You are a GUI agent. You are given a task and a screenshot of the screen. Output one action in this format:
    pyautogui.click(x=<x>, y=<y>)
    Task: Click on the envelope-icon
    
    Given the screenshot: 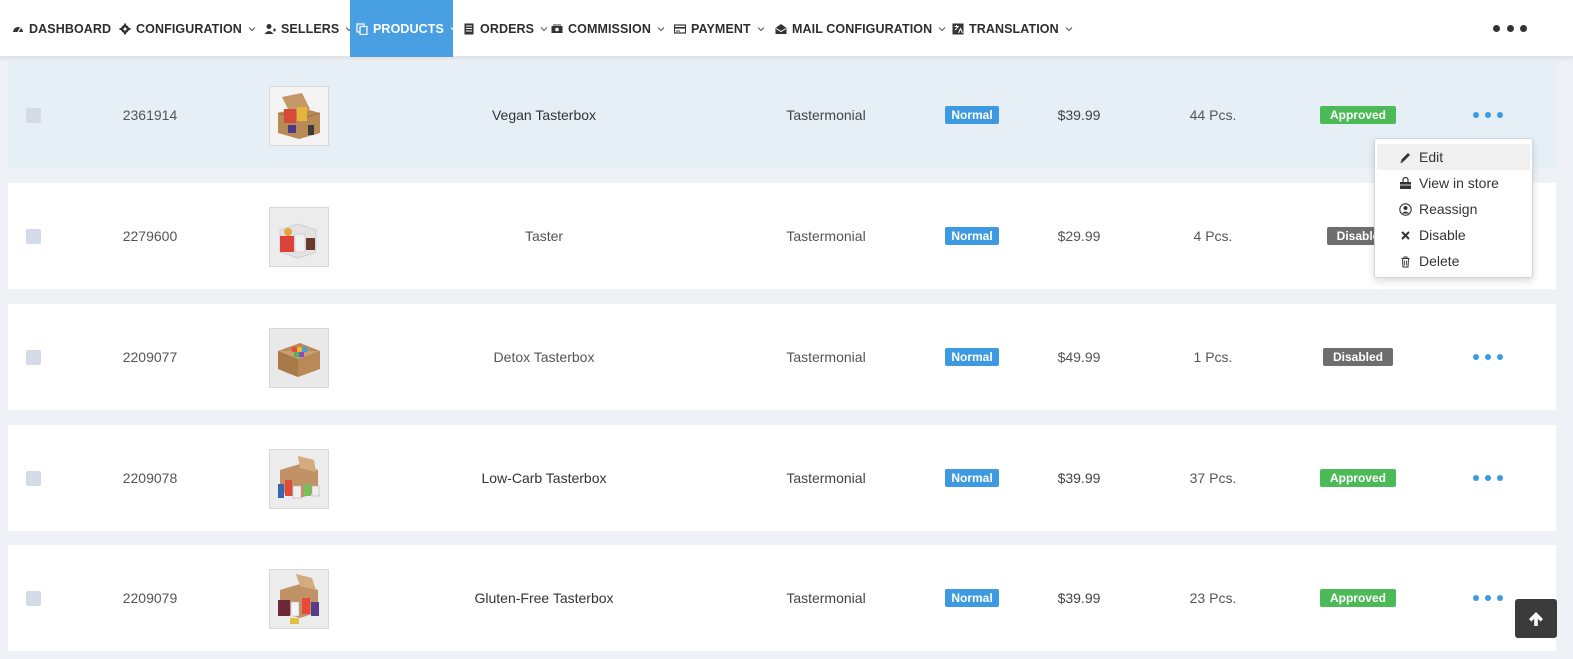 What is the action you would take?
    pyautogui.click(x=781, y=29)
    